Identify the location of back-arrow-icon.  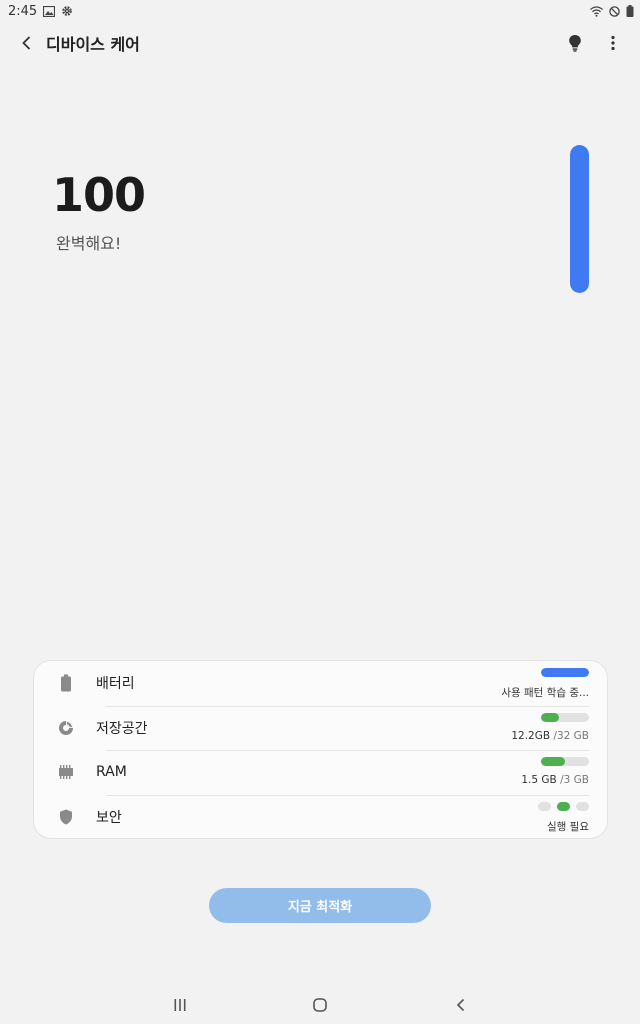
(26, 43).